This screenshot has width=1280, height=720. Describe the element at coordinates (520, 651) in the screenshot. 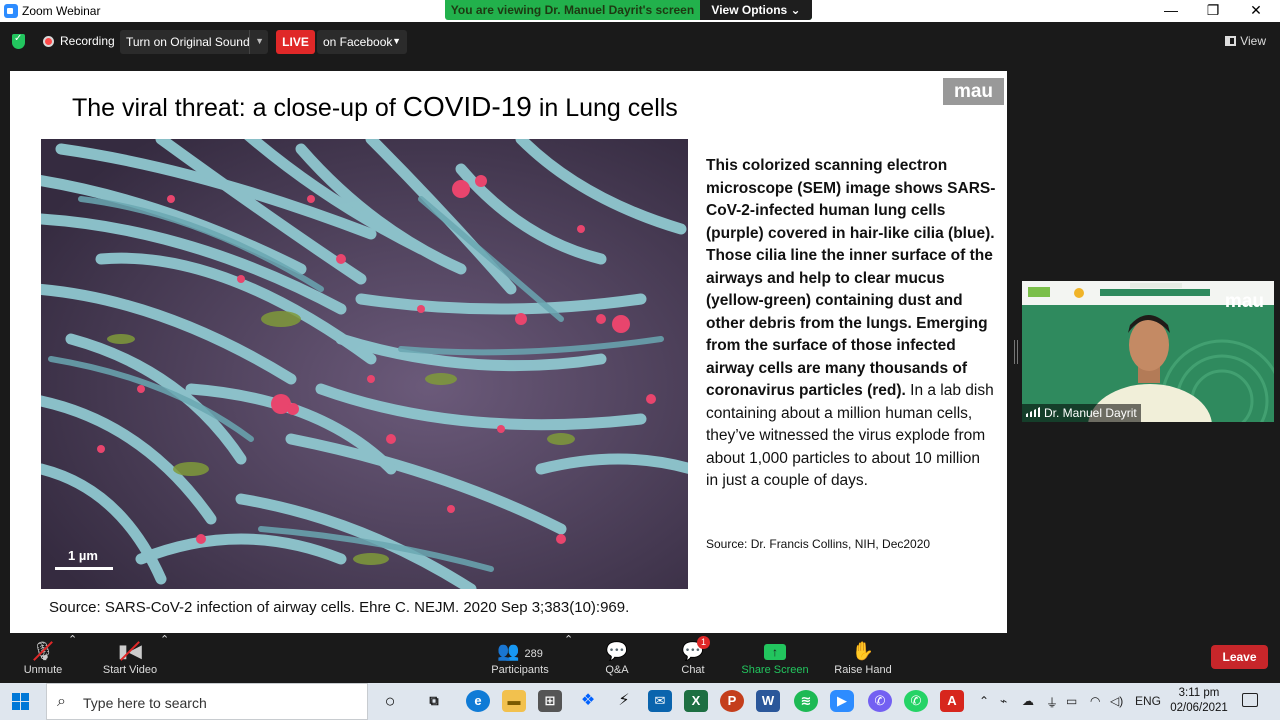

I see `participants-icon: 👥 289` at that location.